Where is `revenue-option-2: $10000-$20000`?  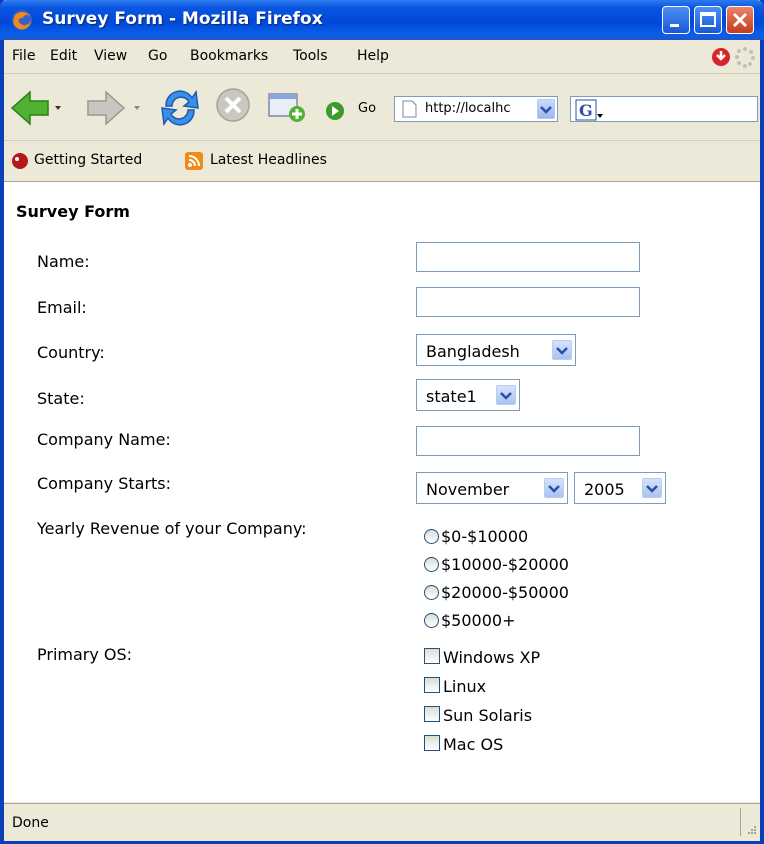
revenue-option-2: $10000-$20000 is located at coordinates (496, 564).